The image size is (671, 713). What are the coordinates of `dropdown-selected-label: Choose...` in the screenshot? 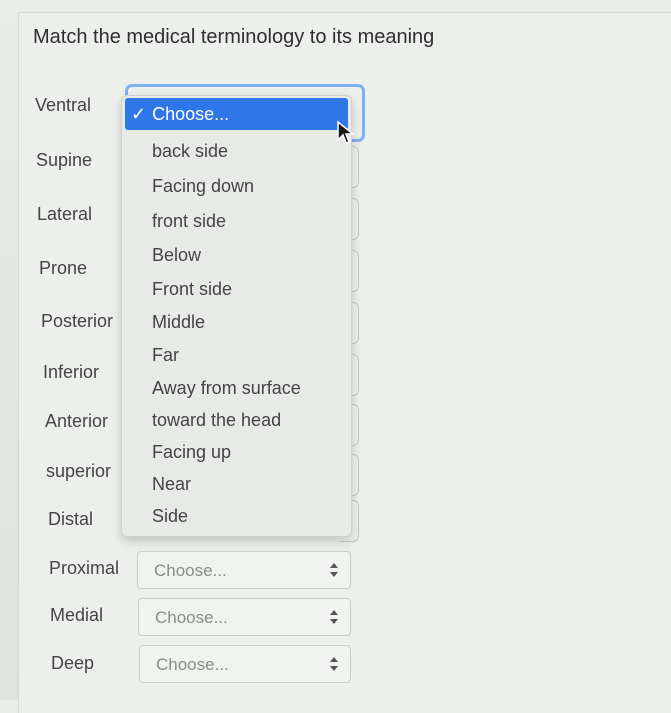 It's located at (191, 114).